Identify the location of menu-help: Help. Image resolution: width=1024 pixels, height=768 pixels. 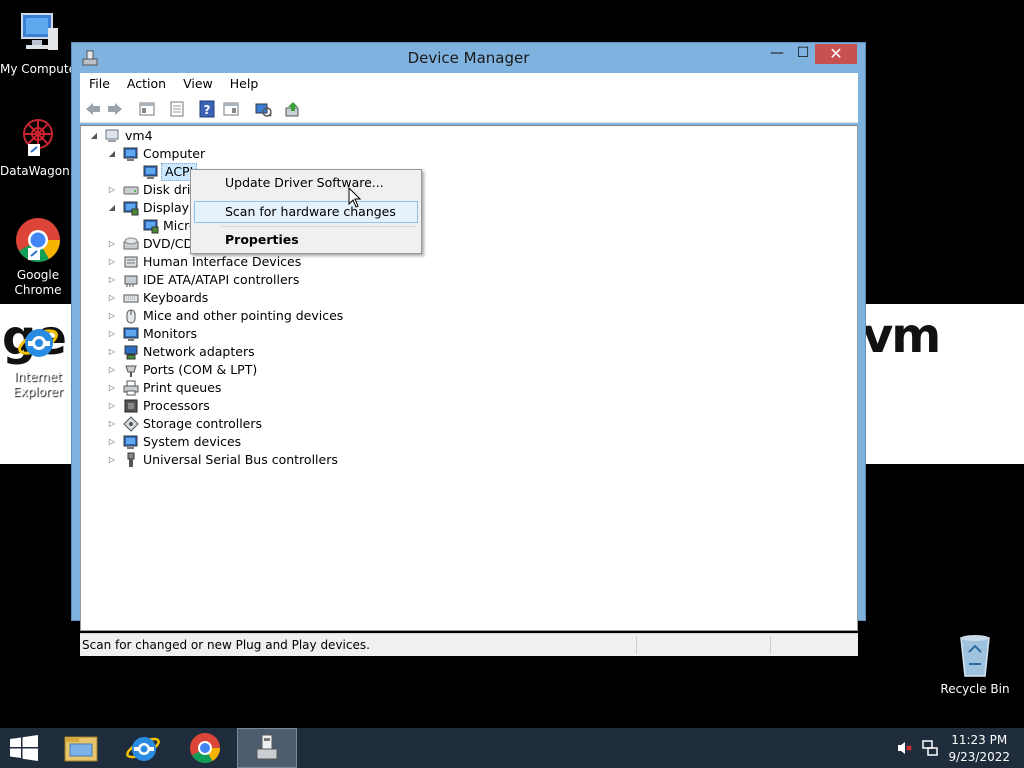
(244, 84).